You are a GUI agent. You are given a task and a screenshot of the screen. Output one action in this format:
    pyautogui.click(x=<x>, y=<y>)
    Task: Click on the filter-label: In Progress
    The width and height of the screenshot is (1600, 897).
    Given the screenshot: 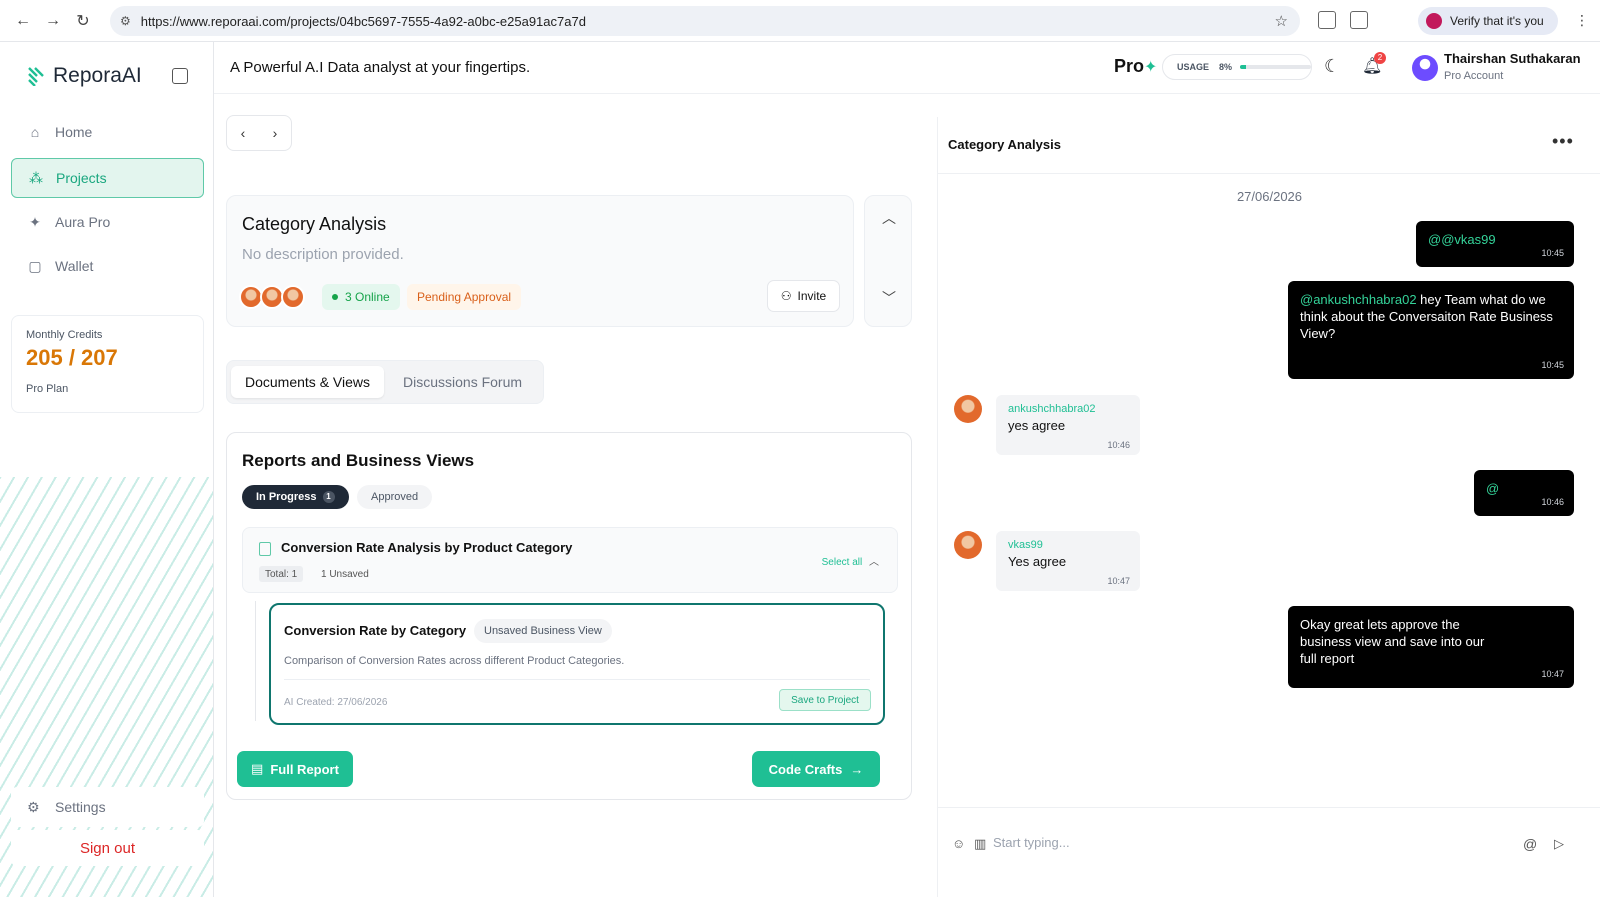 What is the action you would take?
    pyautogui.click(x=286, y=497)
    